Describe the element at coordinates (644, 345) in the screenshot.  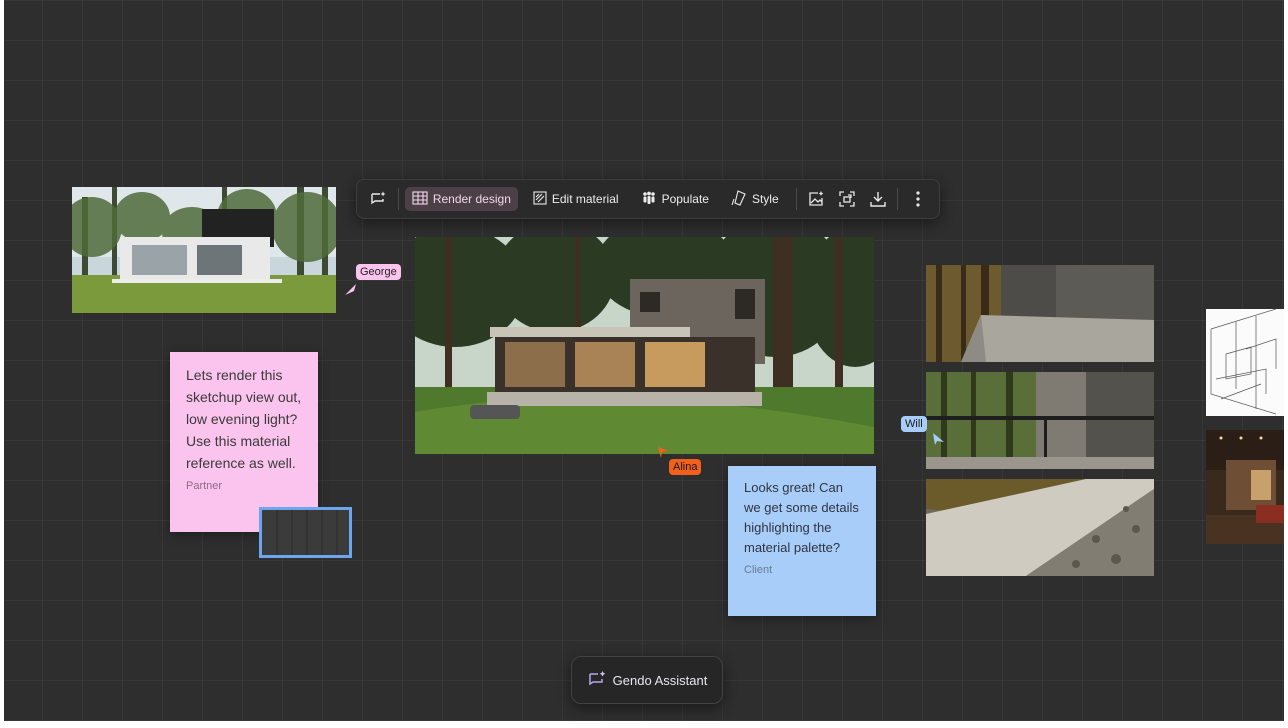
I see `rendered-house-image` at that location.